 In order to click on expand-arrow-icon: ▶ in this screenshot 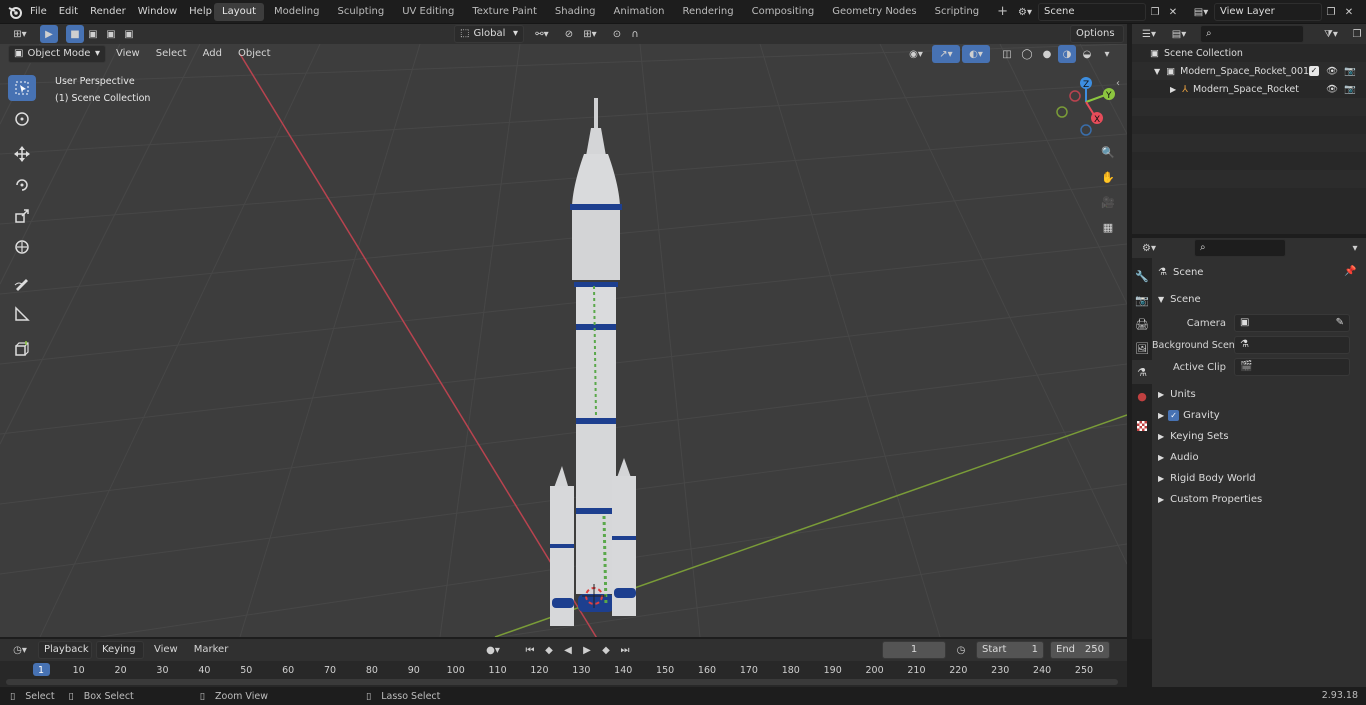, I will do `click(1173, 89)`.